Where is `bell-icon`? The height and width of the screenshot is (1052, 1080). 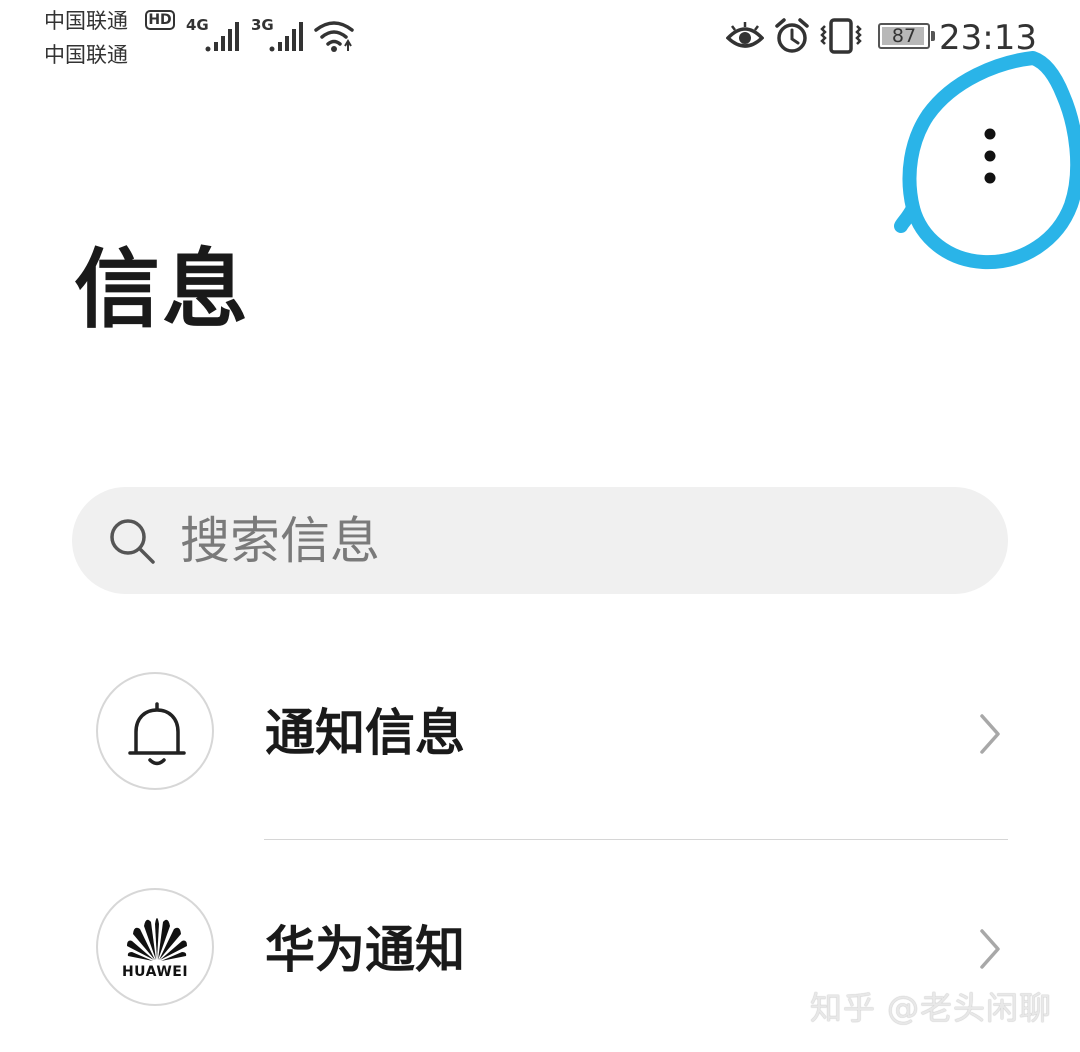
bell-icon is located at coordinates (157, 734).